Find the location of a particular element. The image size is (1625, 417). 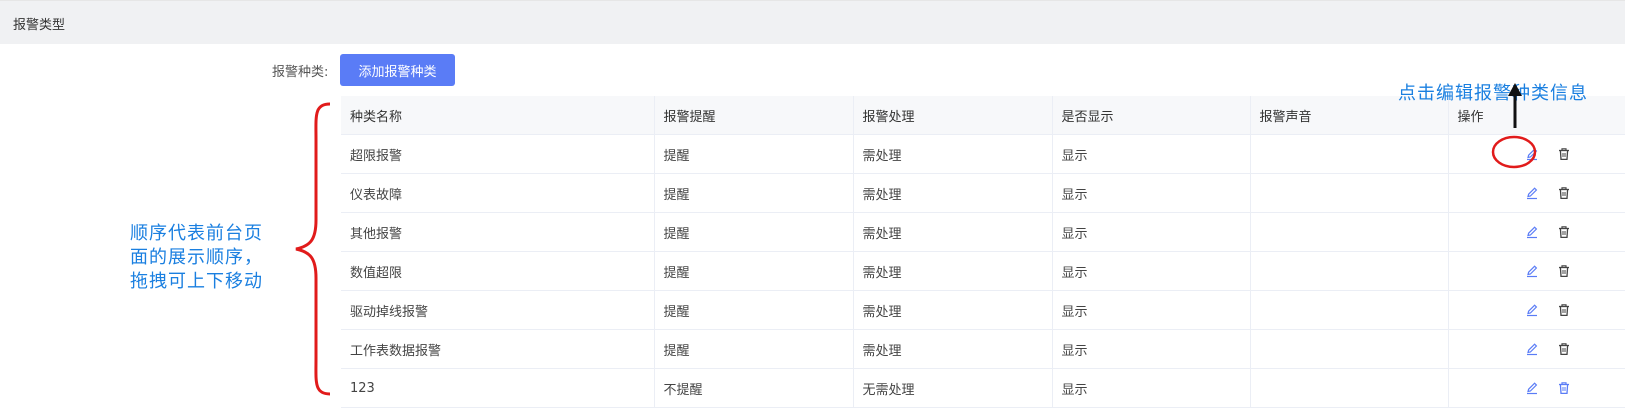

cell-name: 工作表数据报警 is located at coordinates (498, 349).